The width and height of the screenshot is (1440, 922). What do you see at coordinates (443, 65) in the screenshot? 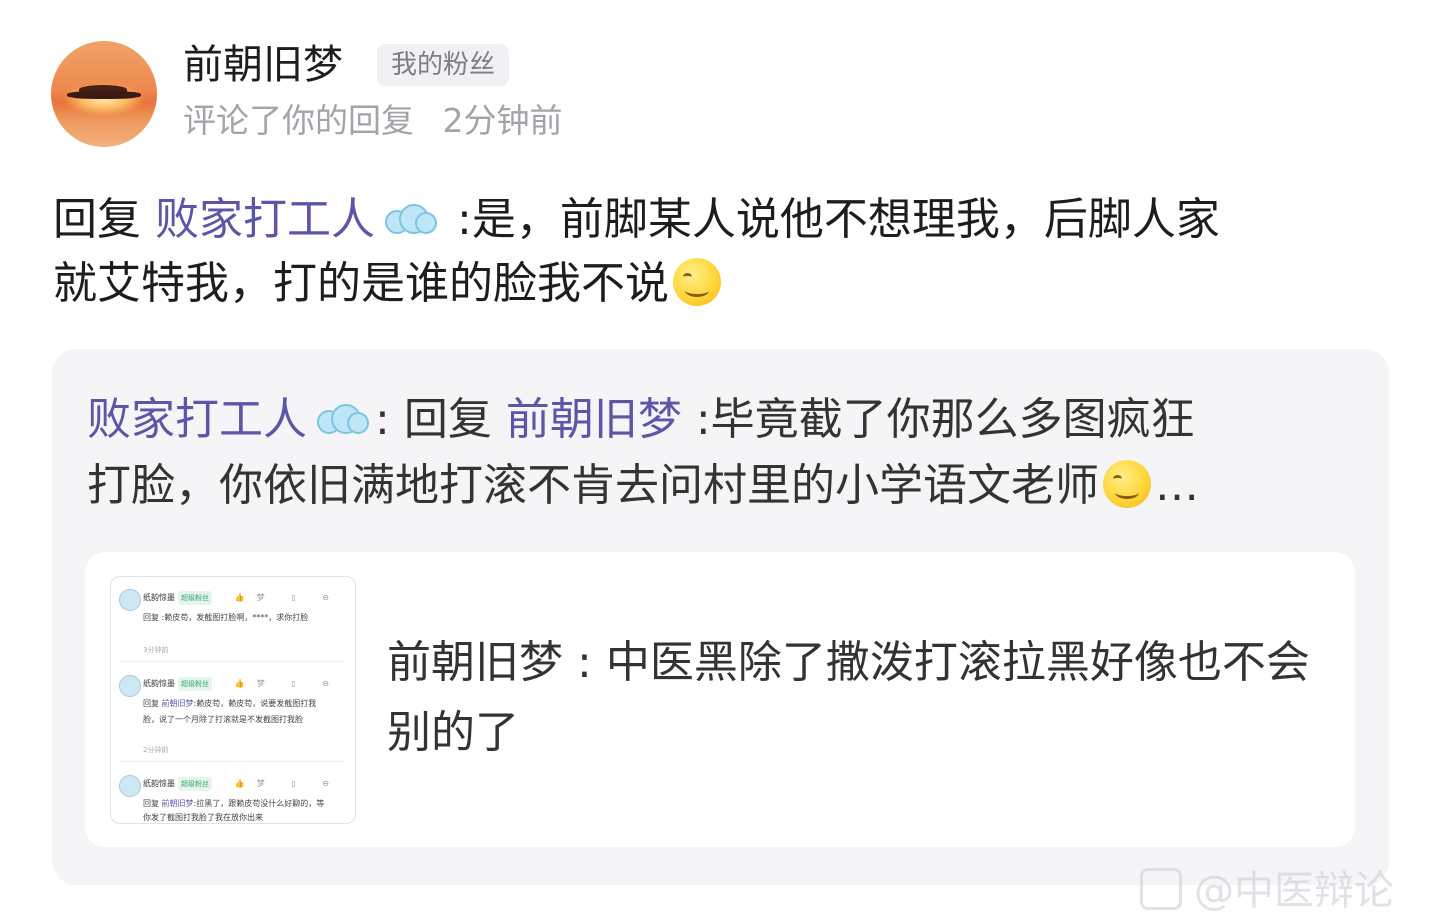
I see `fan-badge: 我的粉丝` at bounding box center [443, 65].